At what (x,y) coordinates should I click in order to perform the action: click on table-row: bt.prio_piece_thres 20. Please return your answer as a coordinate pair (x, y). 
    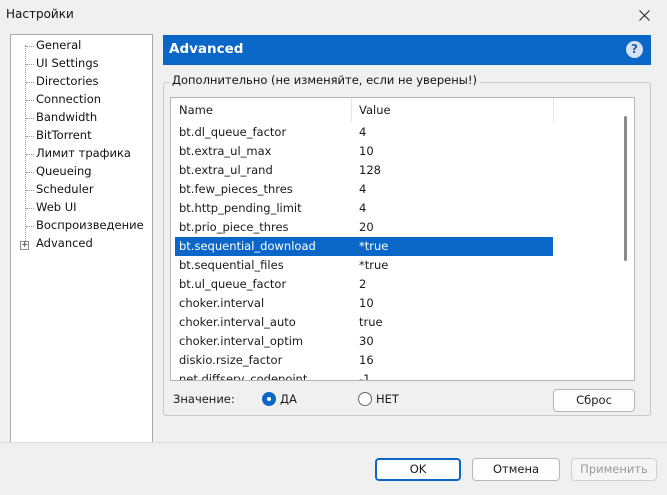
    Looking at the image, I should click on (402, 227).